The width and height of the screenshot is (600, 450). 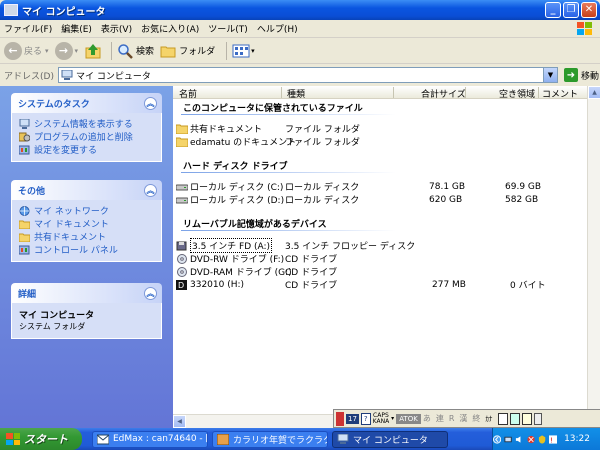 What do you see at coordinates (380, 186) in the screenshot?
I see `list-item: ローカル ディスク (C:) ローカル ディスク 78.1 GB 69.9 GB` at bounding box center [380, 186].